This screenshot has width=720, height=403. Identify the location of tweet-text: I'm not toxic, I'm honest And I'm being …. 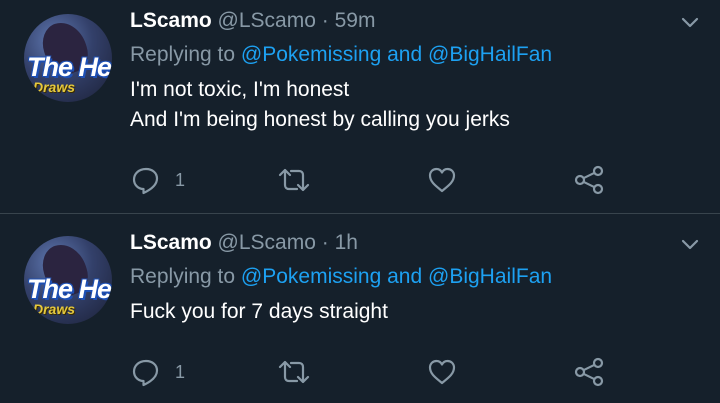
(320, 105).